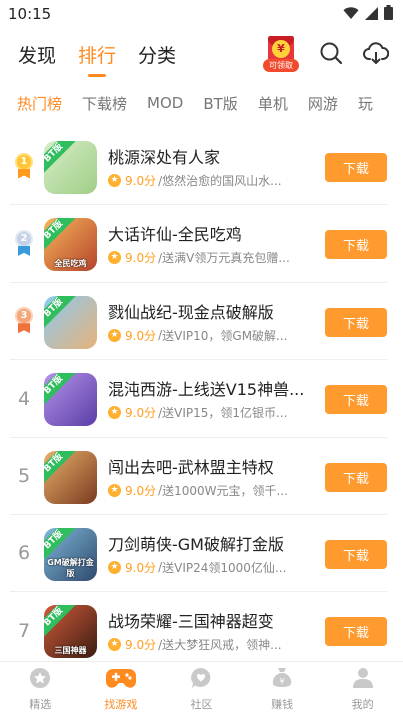  What do you see at coordinates (208, 618) in the screenshot?
I see `game-title: 战场荣耀-三国神器超变` at bounding box center [208, 618].